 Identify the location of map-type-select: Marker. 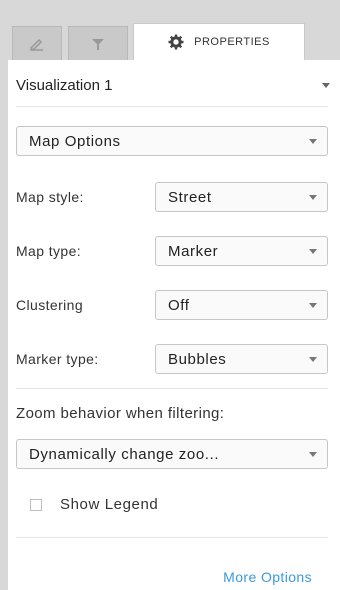
(241, 251).